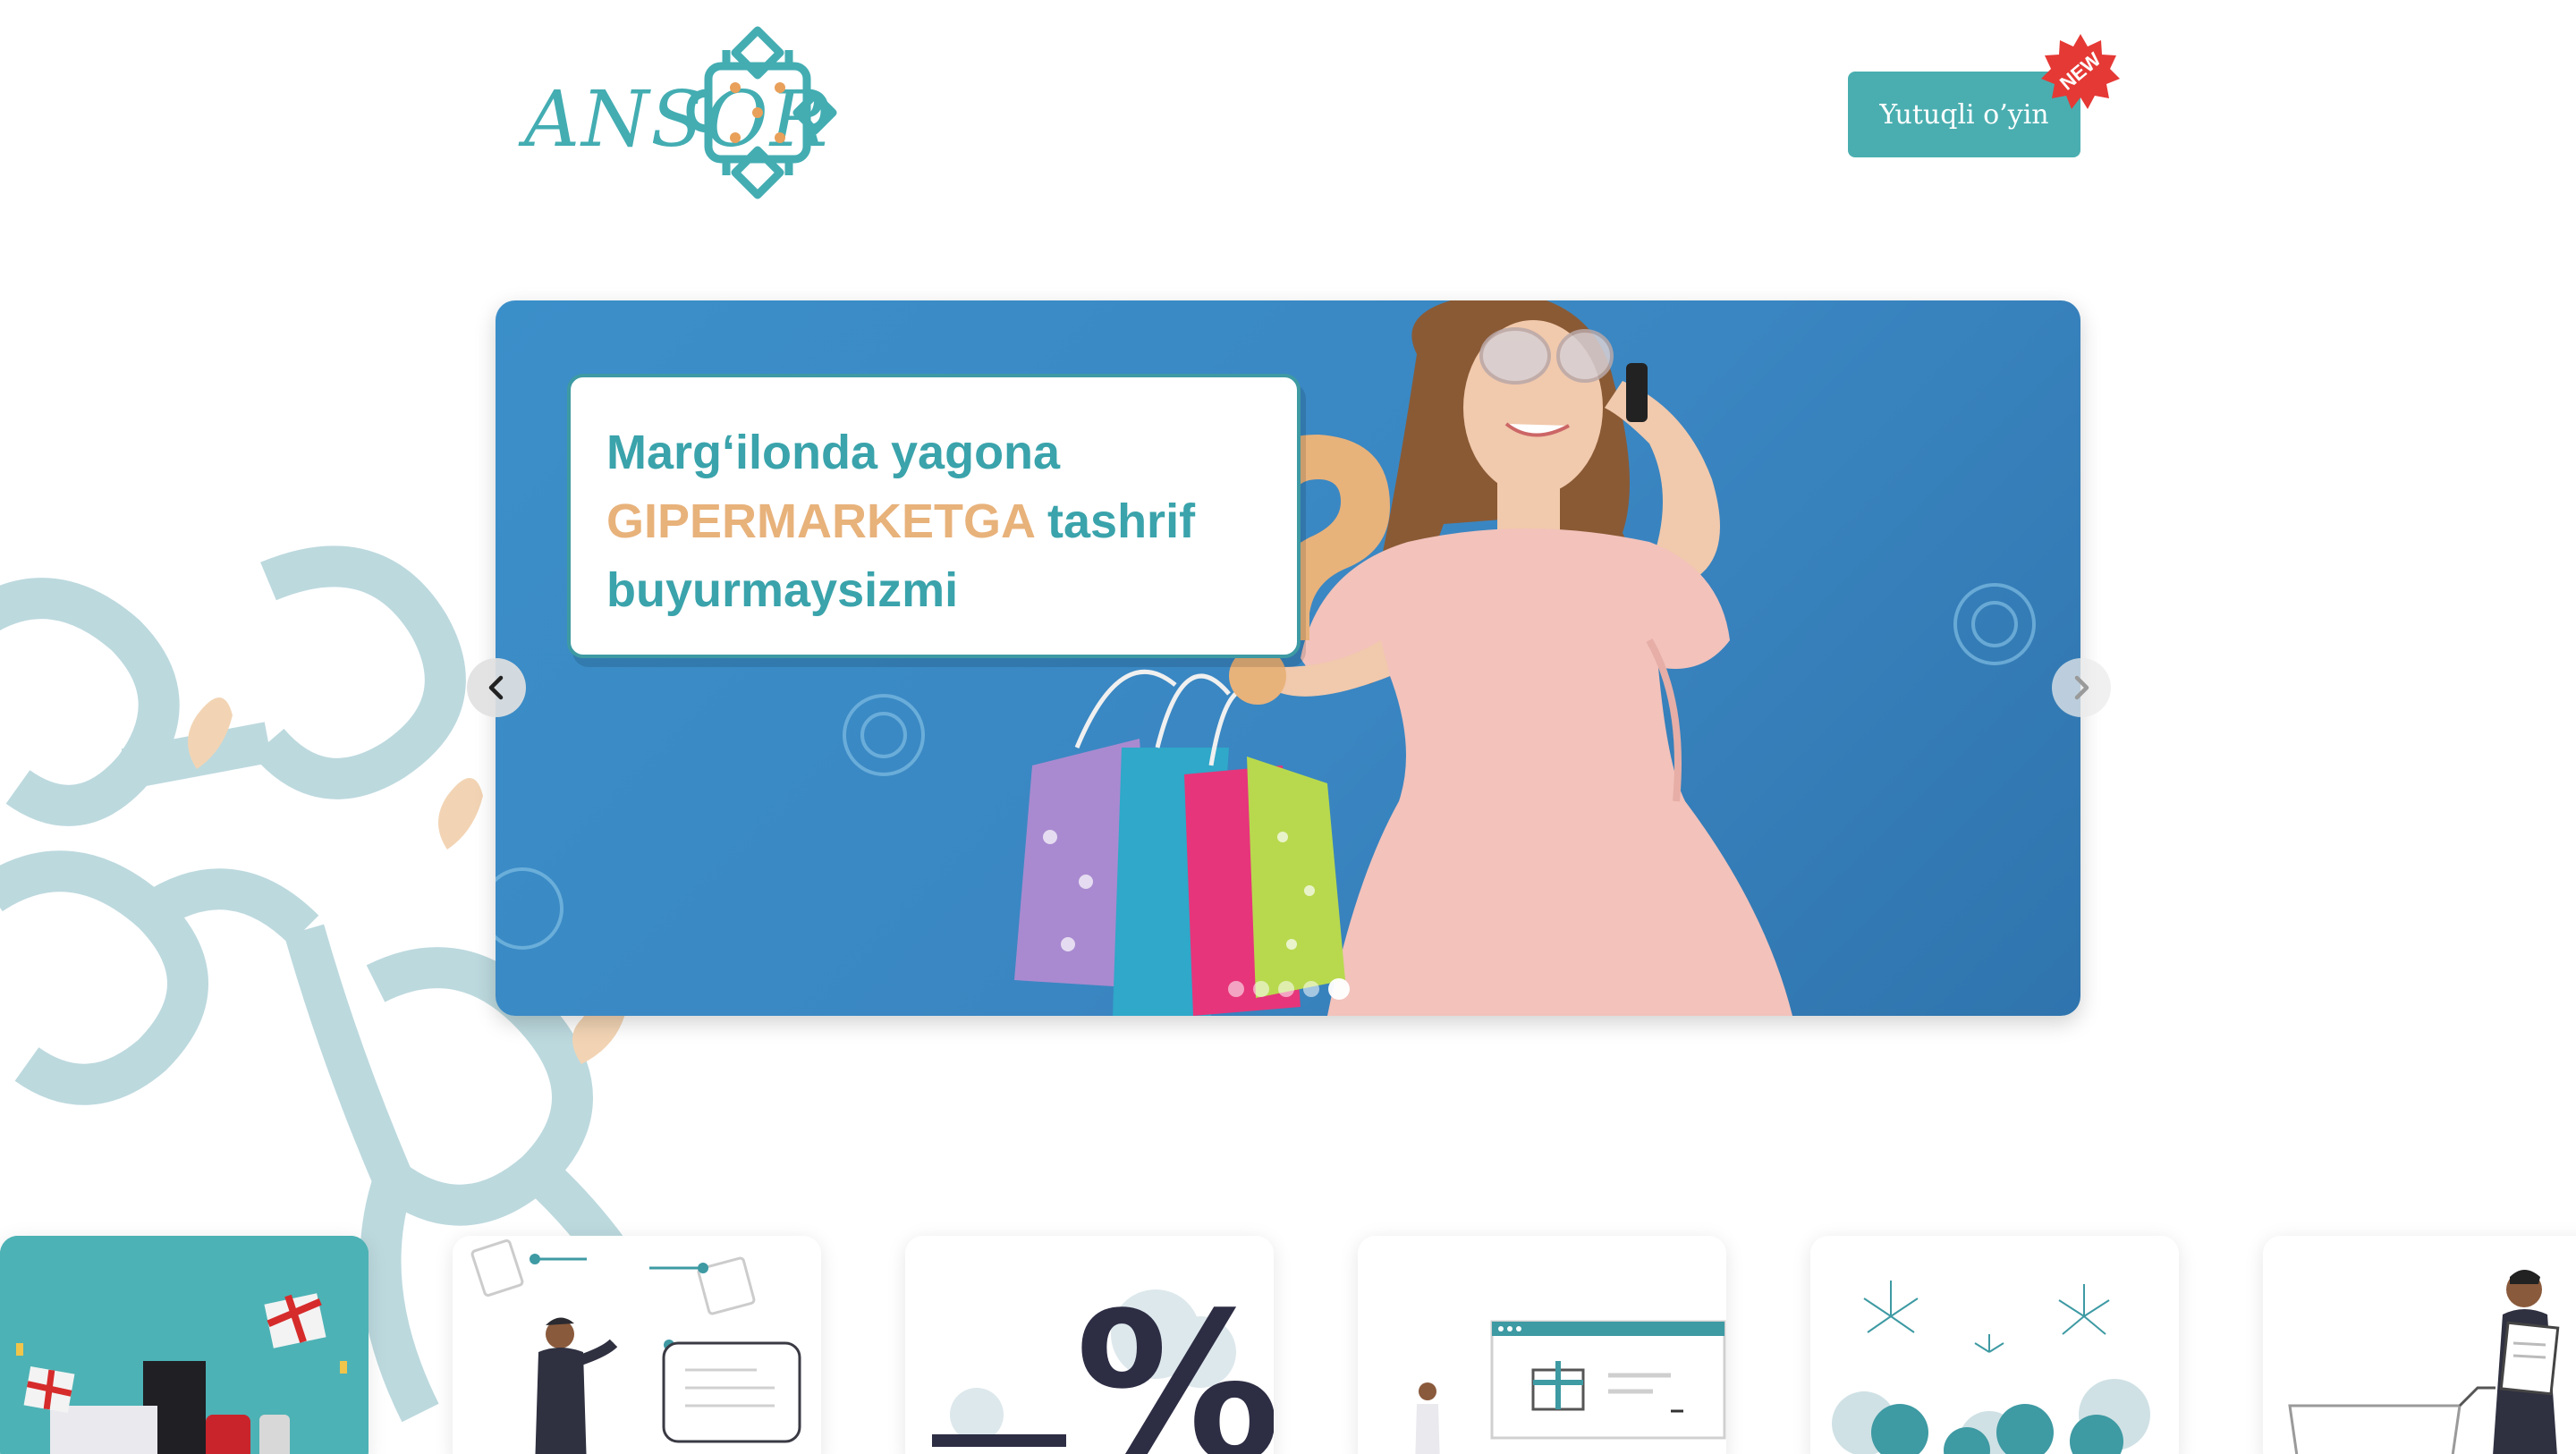 The image size is (2576, 1454). I want to click on carousel-prev-button, so click(496, 688).